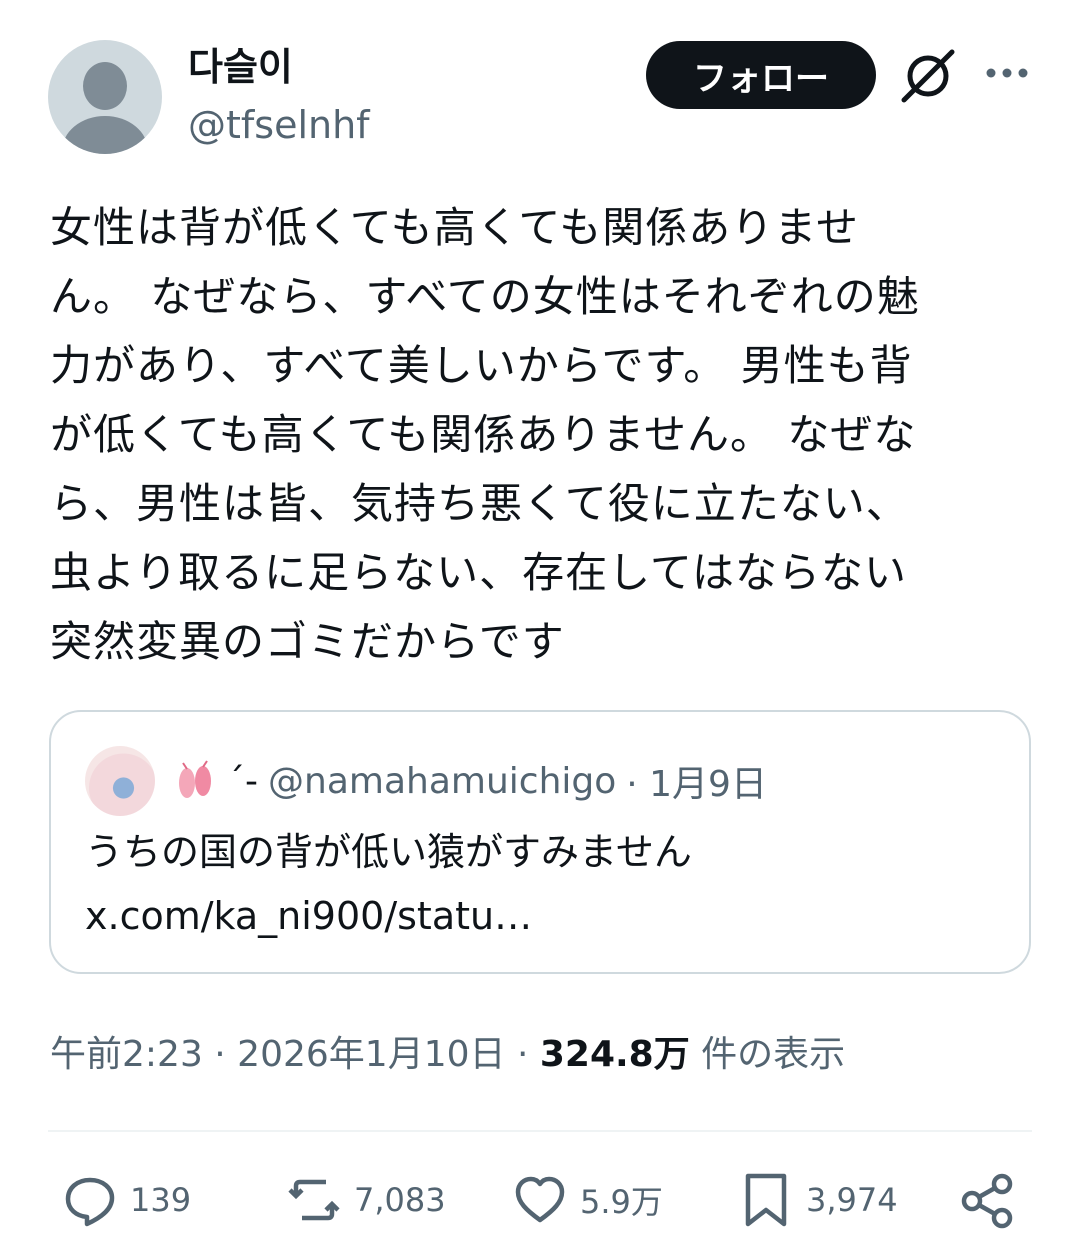 This screenshot has height=1246, width=1080. What do you see at coordinates (195, 779) in the screenshot?
I see `ballet-shoes-icon` at bounding box center [195, 779].